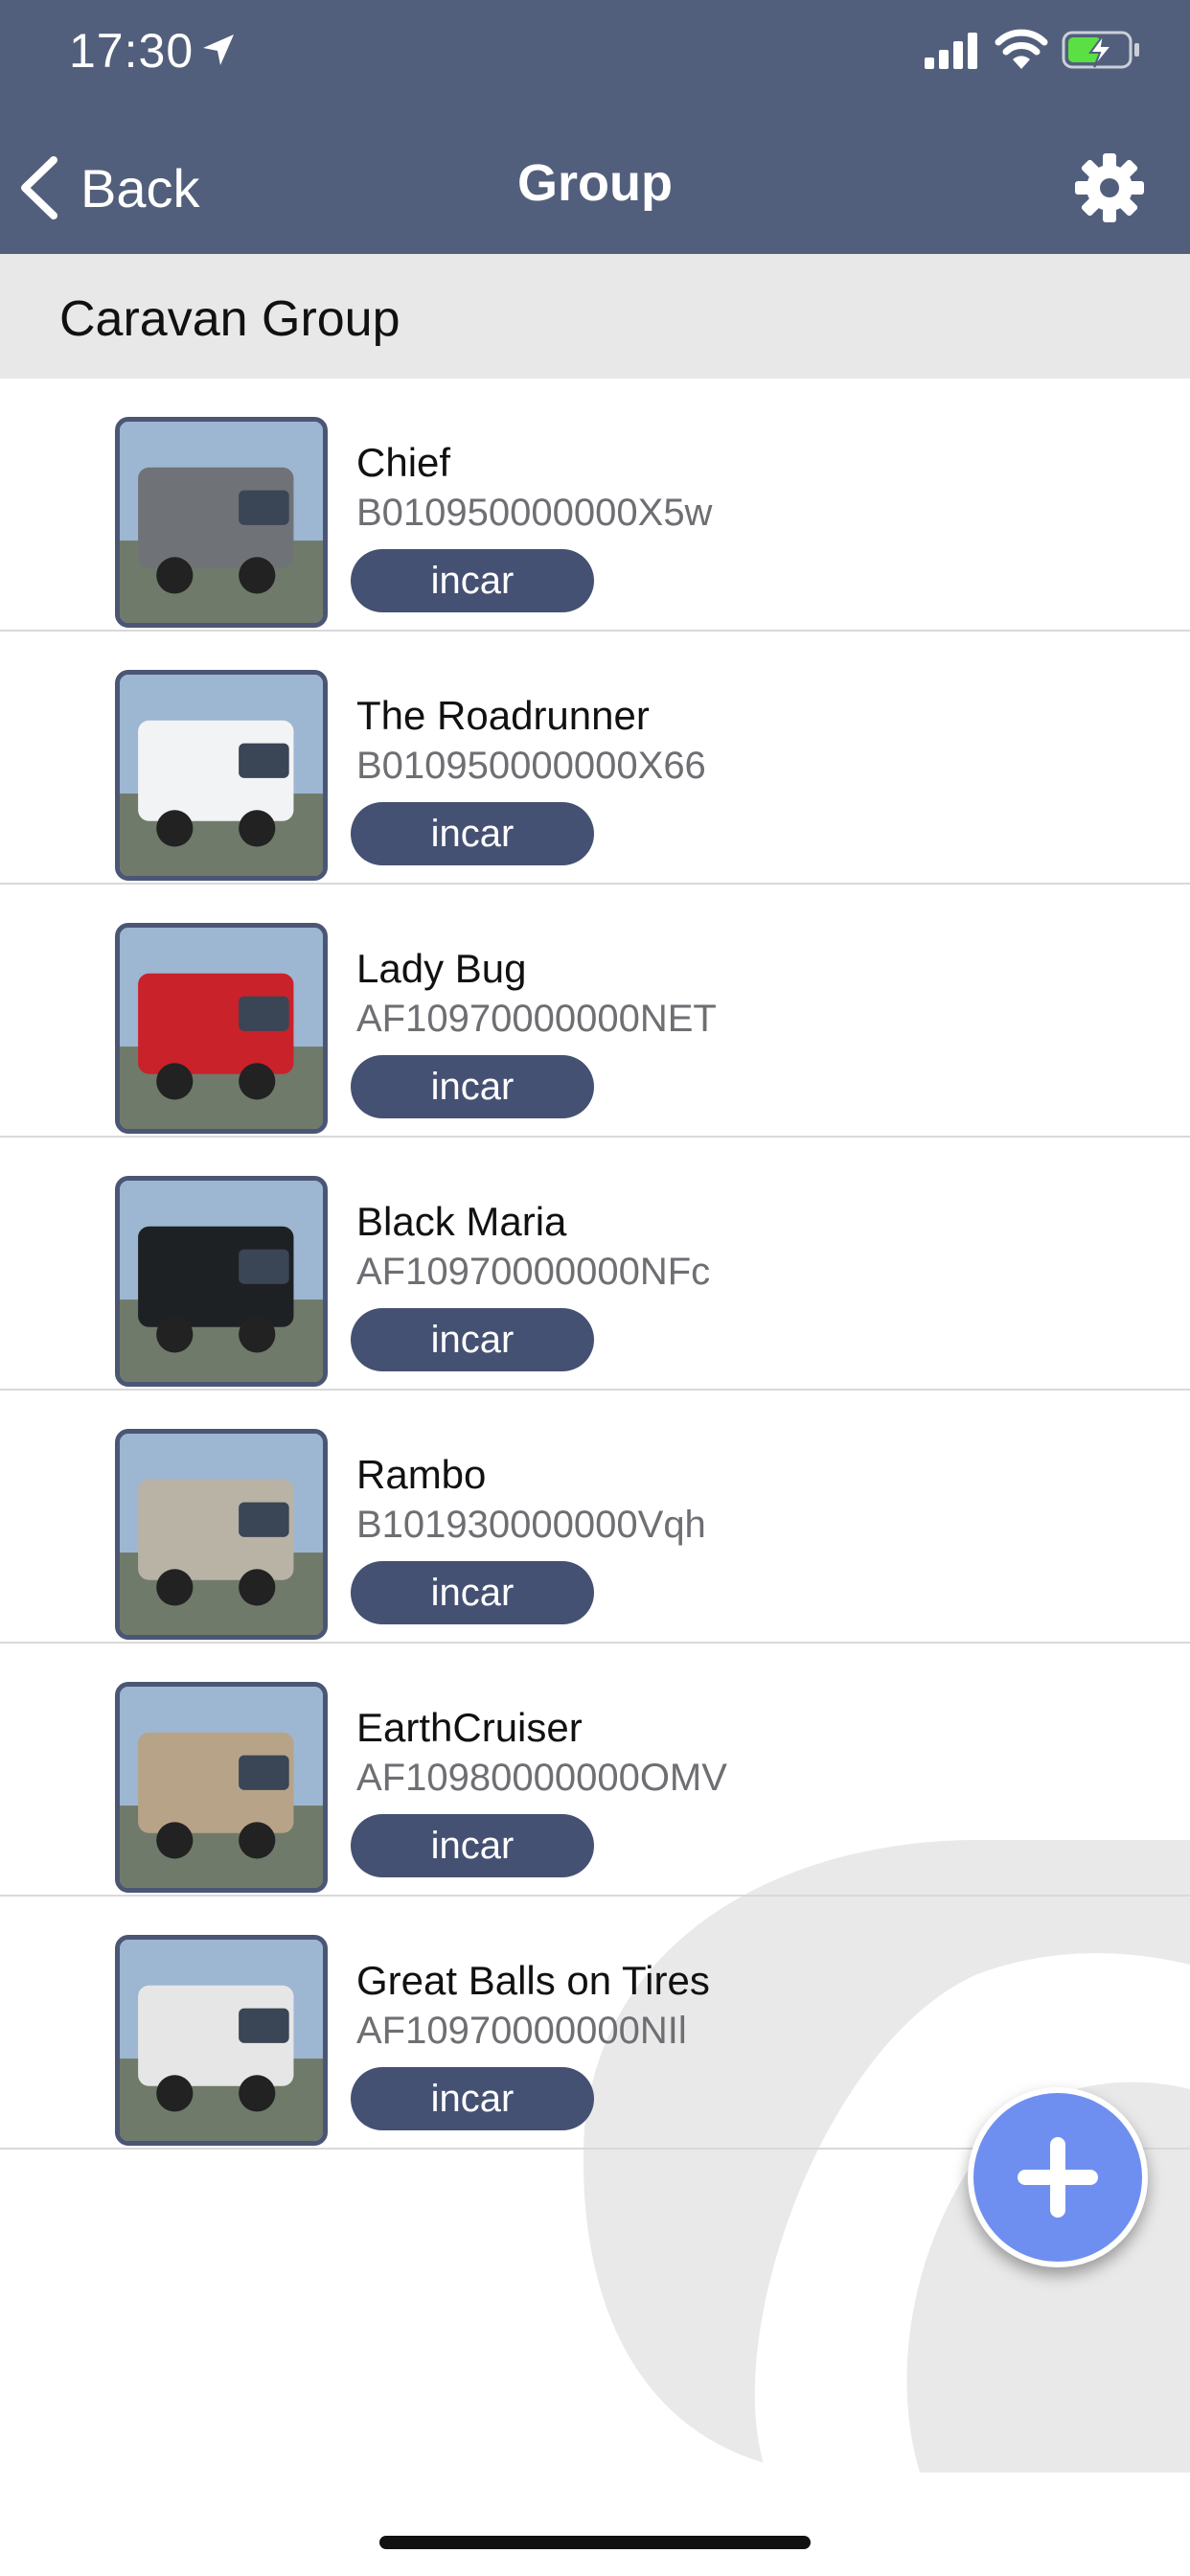  What do you see at coordinates (470, 1727) in the screenshot?
I see `vehicle-name: EarthCruiser` at bounding box center [470, 1727].